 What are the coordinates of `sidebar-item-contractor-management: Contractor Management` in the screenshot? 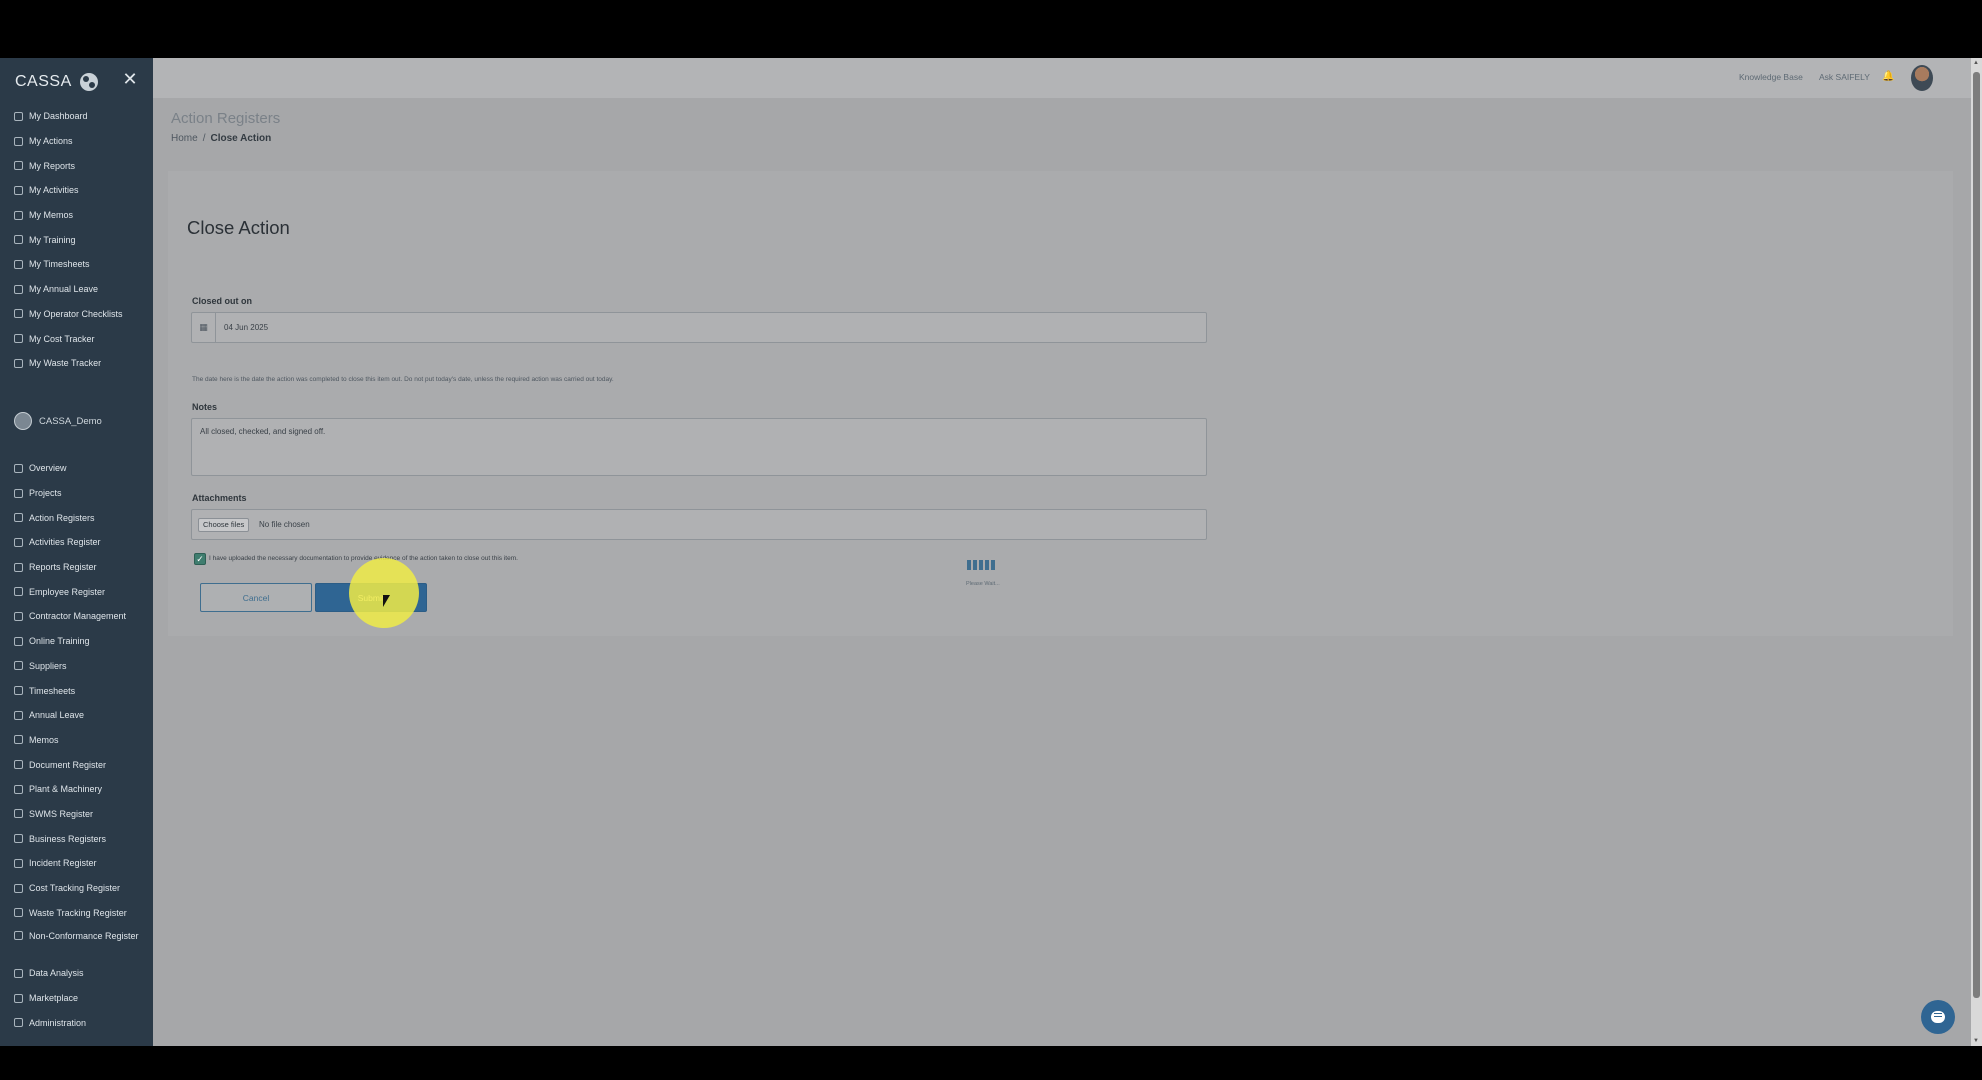 It's located at (76, 616).